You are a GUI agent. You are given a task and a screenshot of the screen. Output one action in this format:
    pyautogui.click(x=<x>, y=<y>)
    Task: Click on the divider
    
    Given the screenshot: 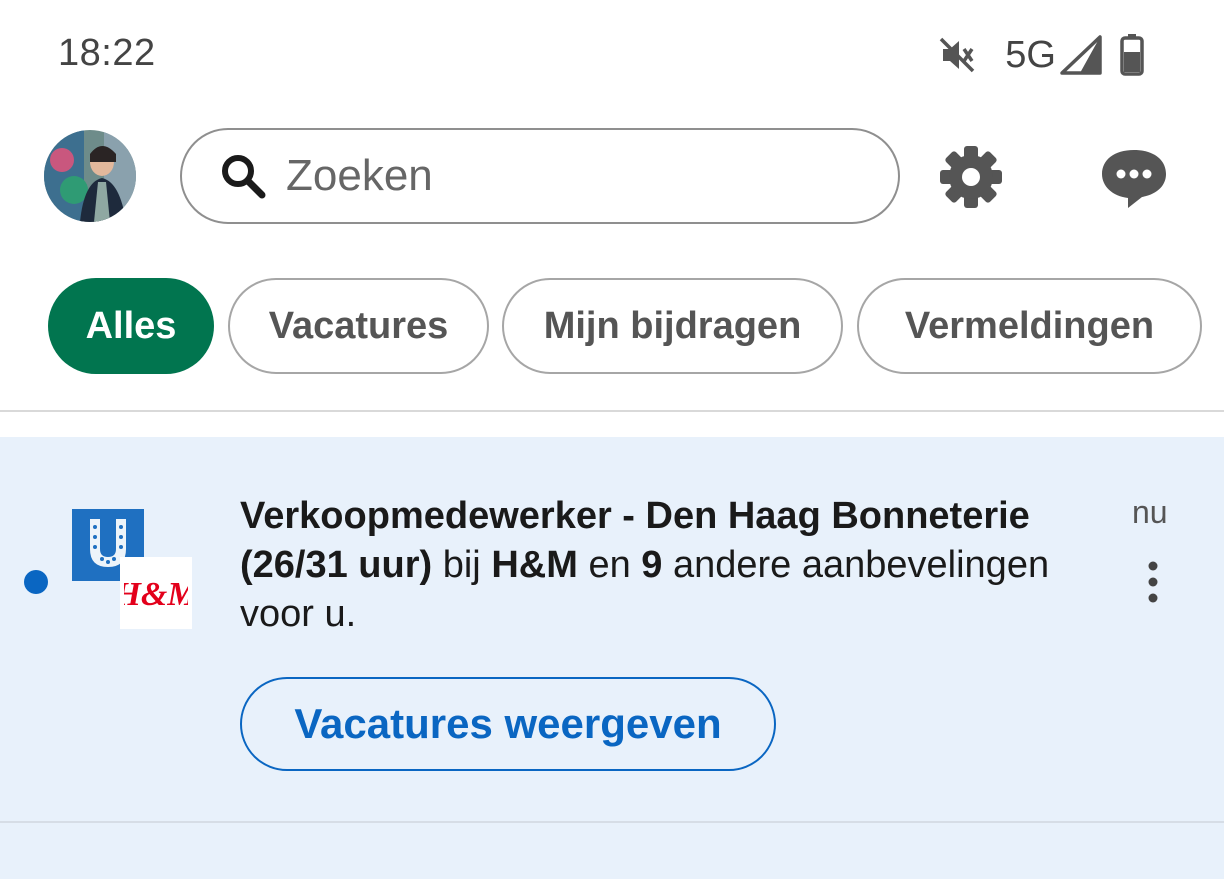 What is the action you would take?
    pyautogui.click(x=612, y=411)
    